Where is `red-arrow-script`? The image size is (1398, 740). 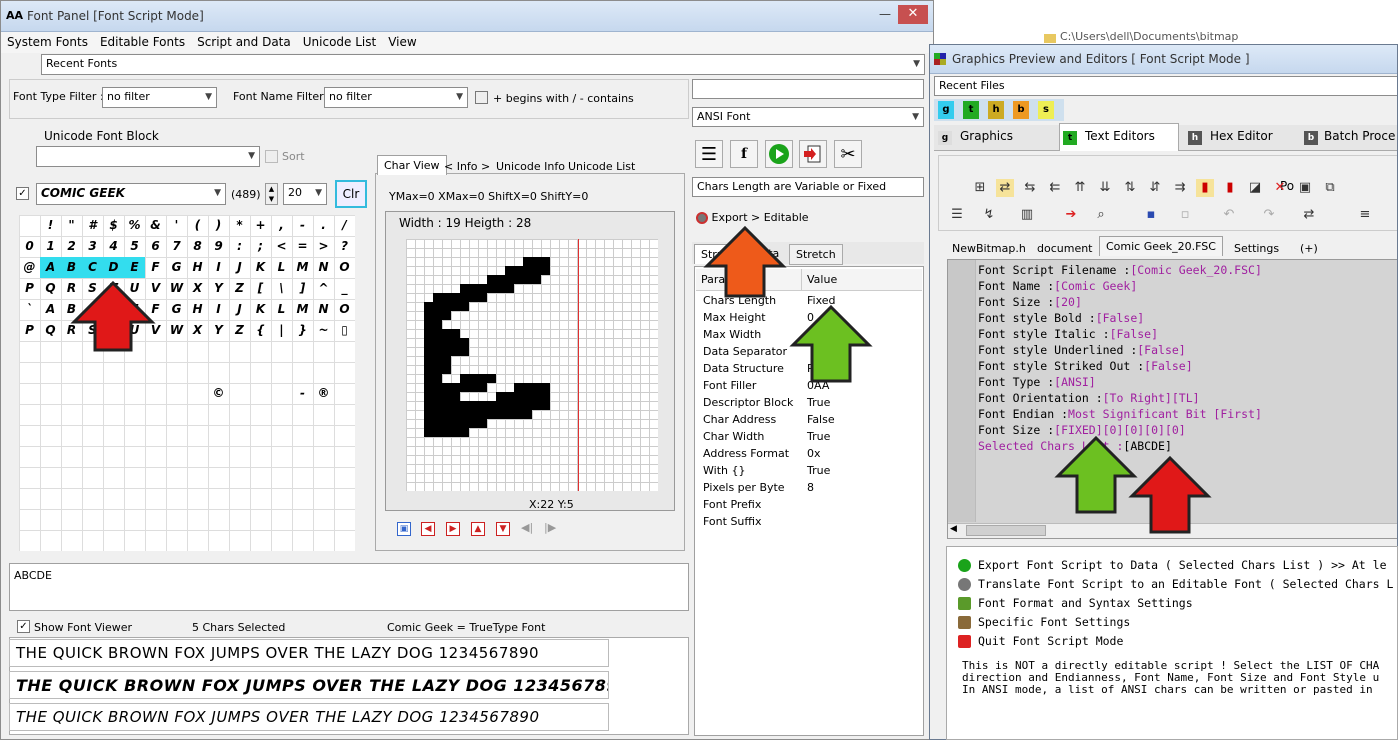 red-arrow-script is located at coordinates (1170, 494).